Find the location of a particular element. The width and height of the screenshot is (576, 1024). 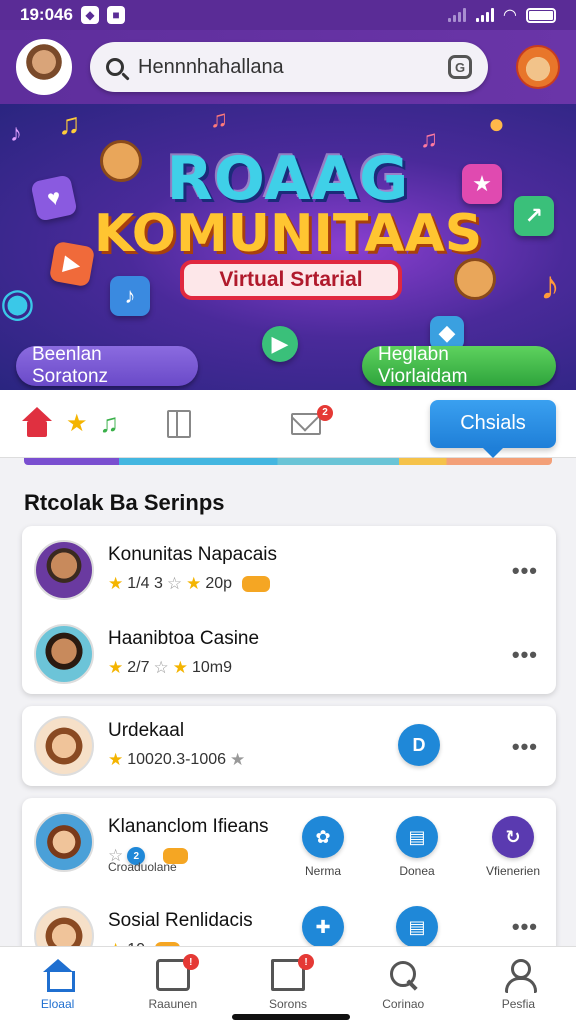

book-tab-icon is located at coordinates (179, 423).